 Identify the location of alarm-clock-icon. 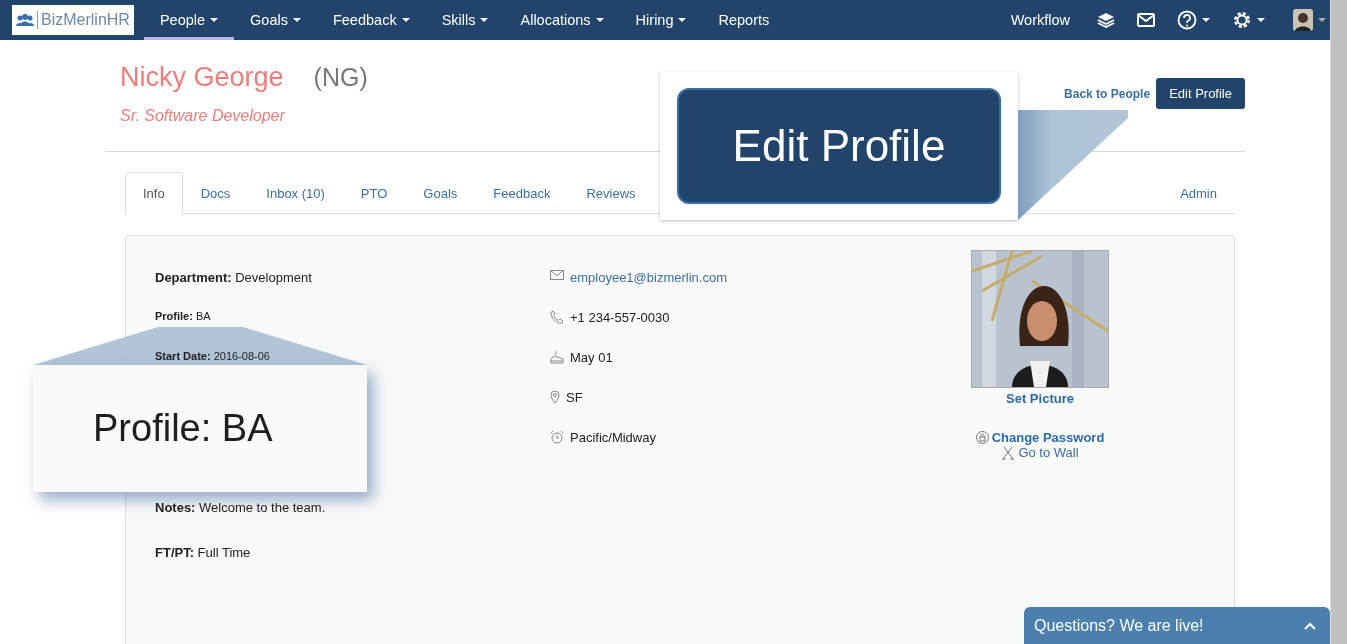
(557, 437).